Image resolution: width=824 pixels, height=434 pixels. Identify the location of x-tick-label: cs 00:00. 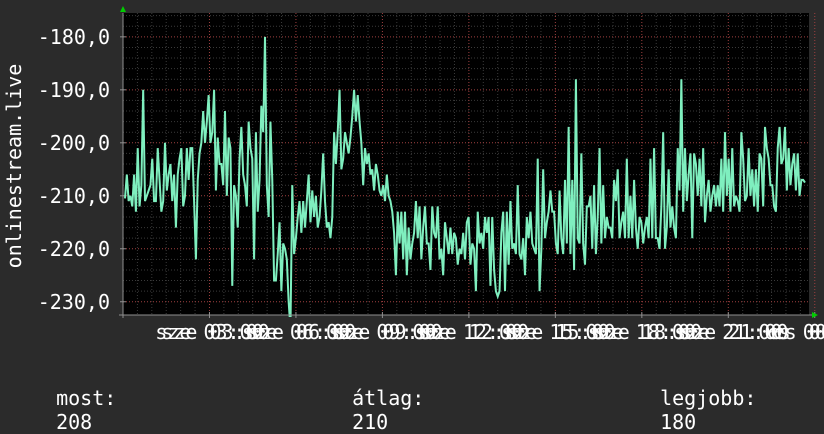
(798, 332).